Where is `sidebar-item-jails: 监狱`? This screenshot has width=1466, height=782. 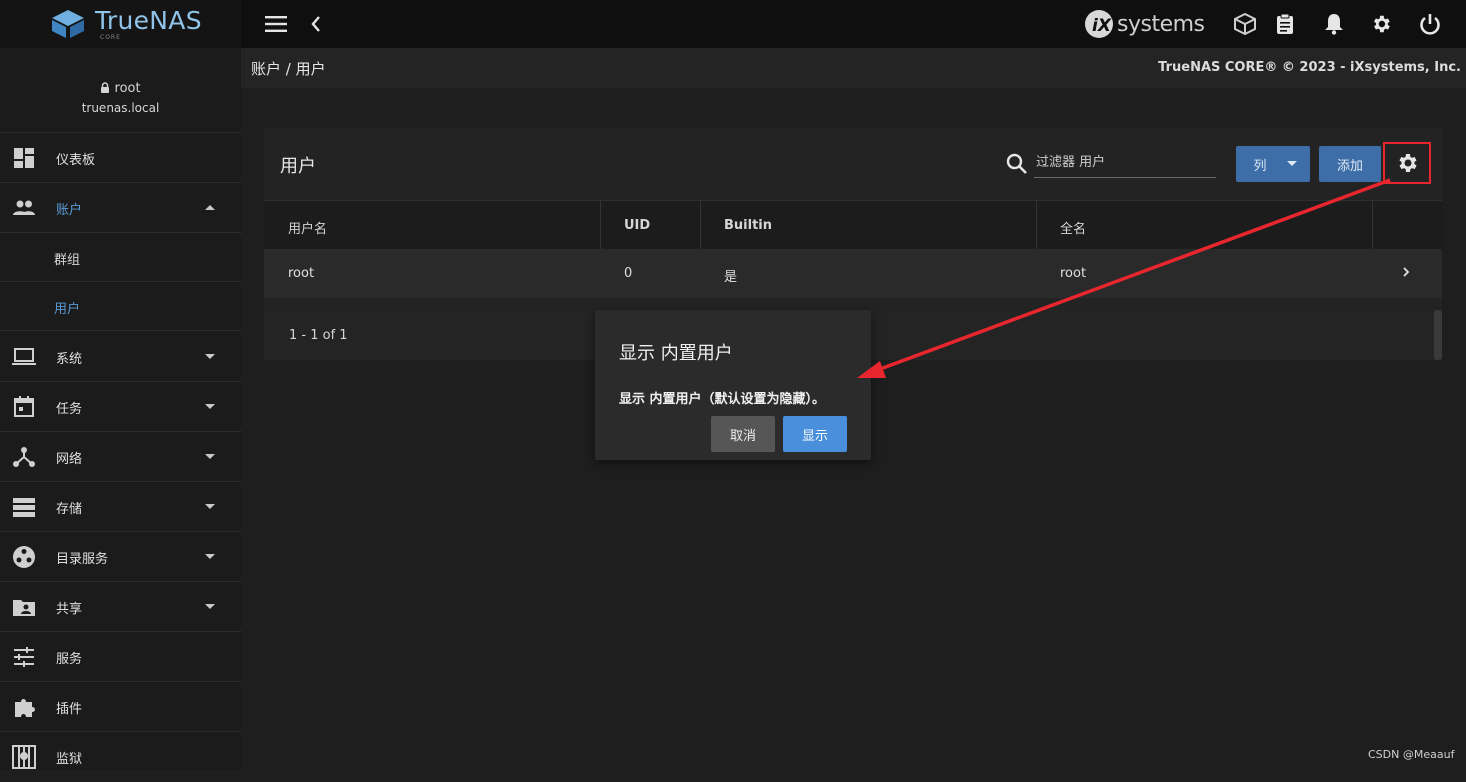
sidebar-item-jails: 监狱 is located at coordinates (120, 757).